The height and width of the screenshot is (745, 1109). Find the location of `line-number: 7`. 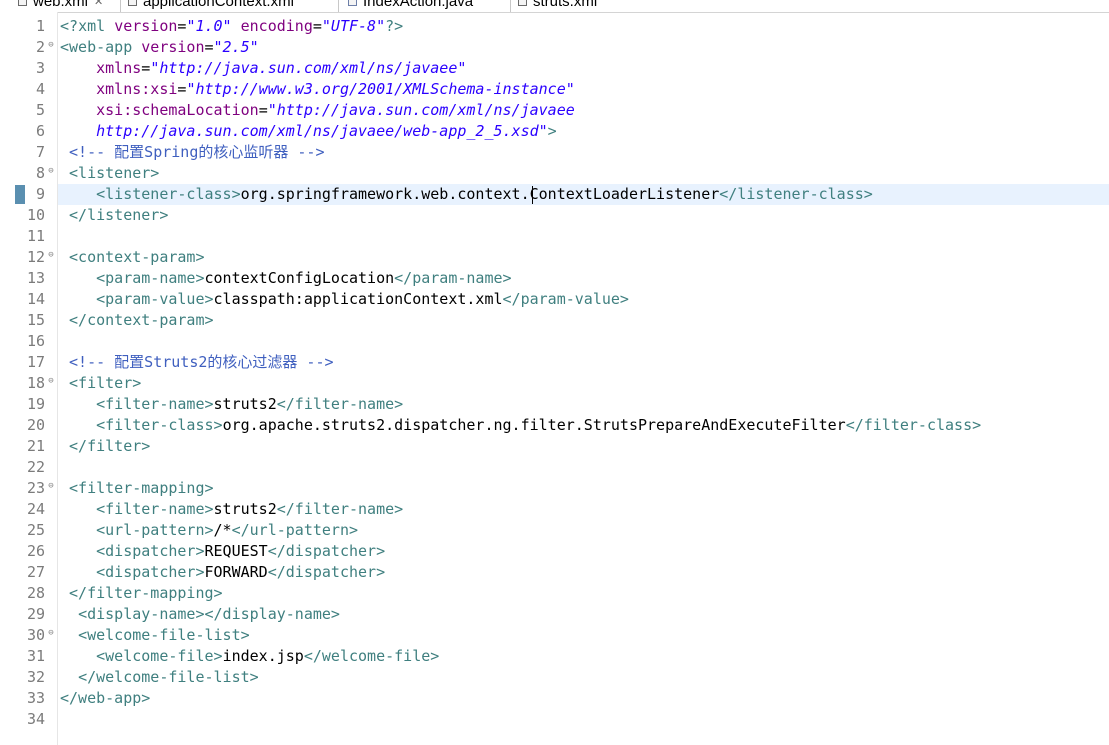

line-number: 7 is located at coordinates (40, 152).